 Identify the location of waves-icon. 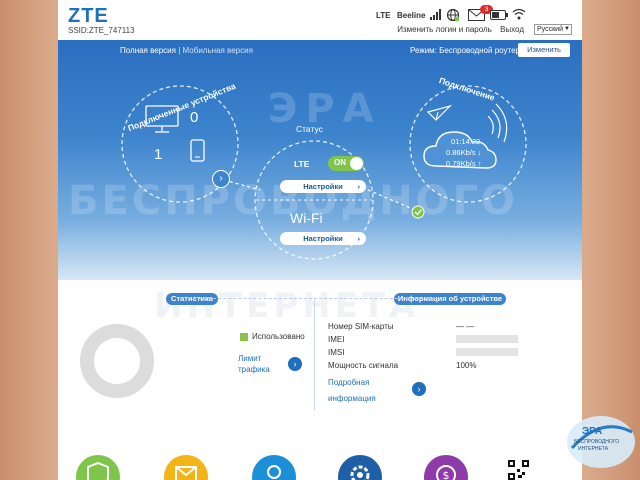
(497, 123).